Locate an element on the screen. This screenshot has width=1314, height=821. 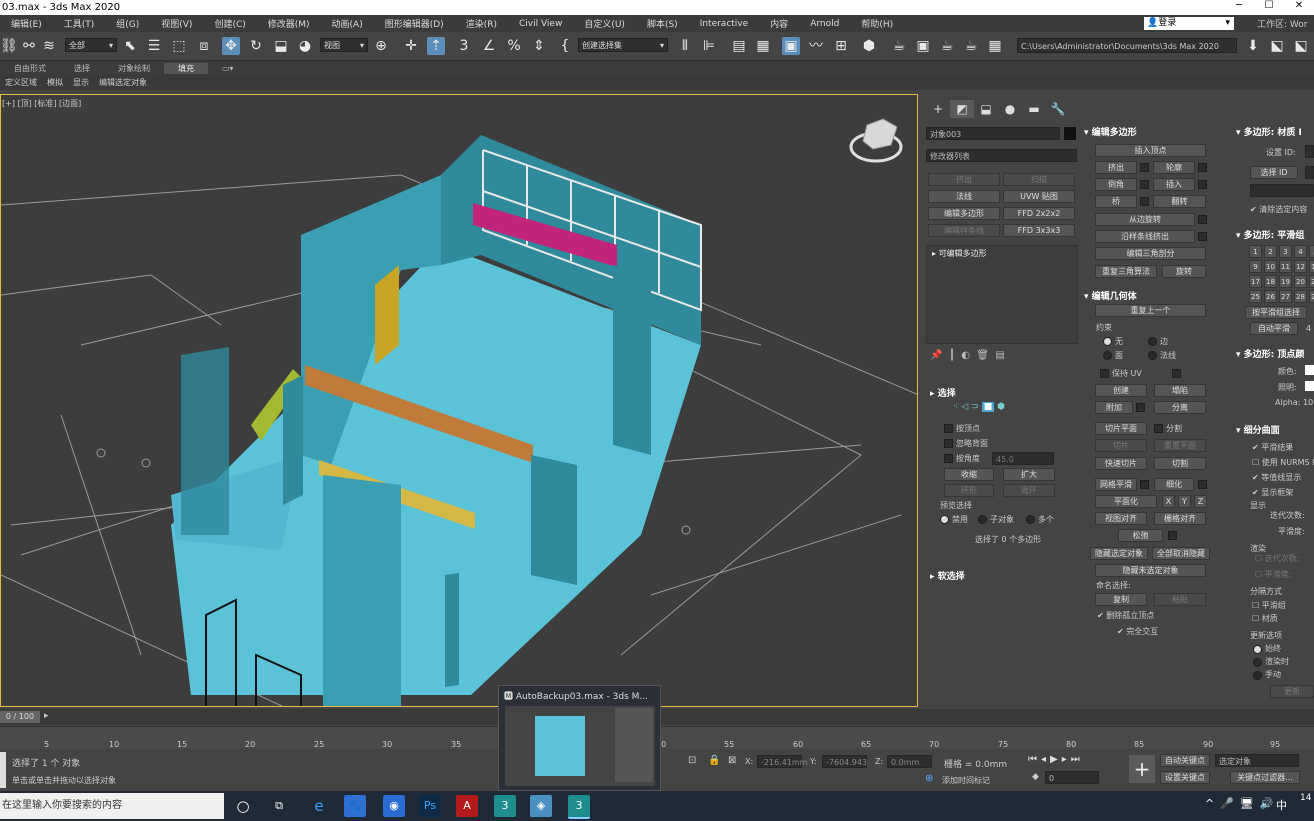
clear-selection-checkbox: ✔ 清除选定内容 is located at coordinates (1278, 209).